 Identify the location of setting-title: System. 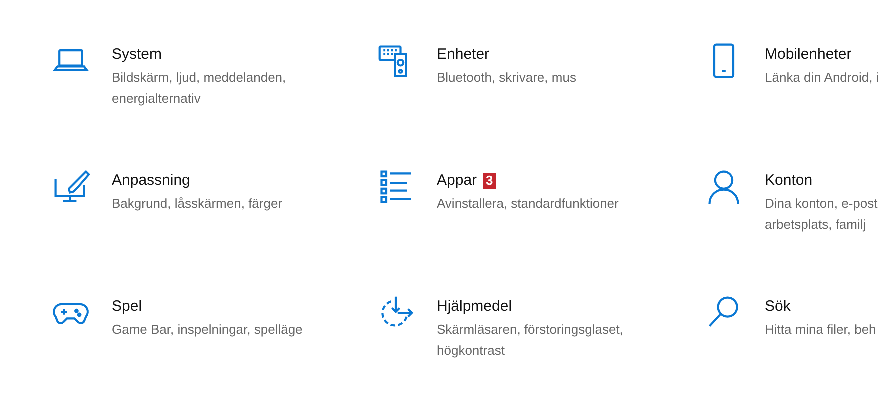
(137, 55).